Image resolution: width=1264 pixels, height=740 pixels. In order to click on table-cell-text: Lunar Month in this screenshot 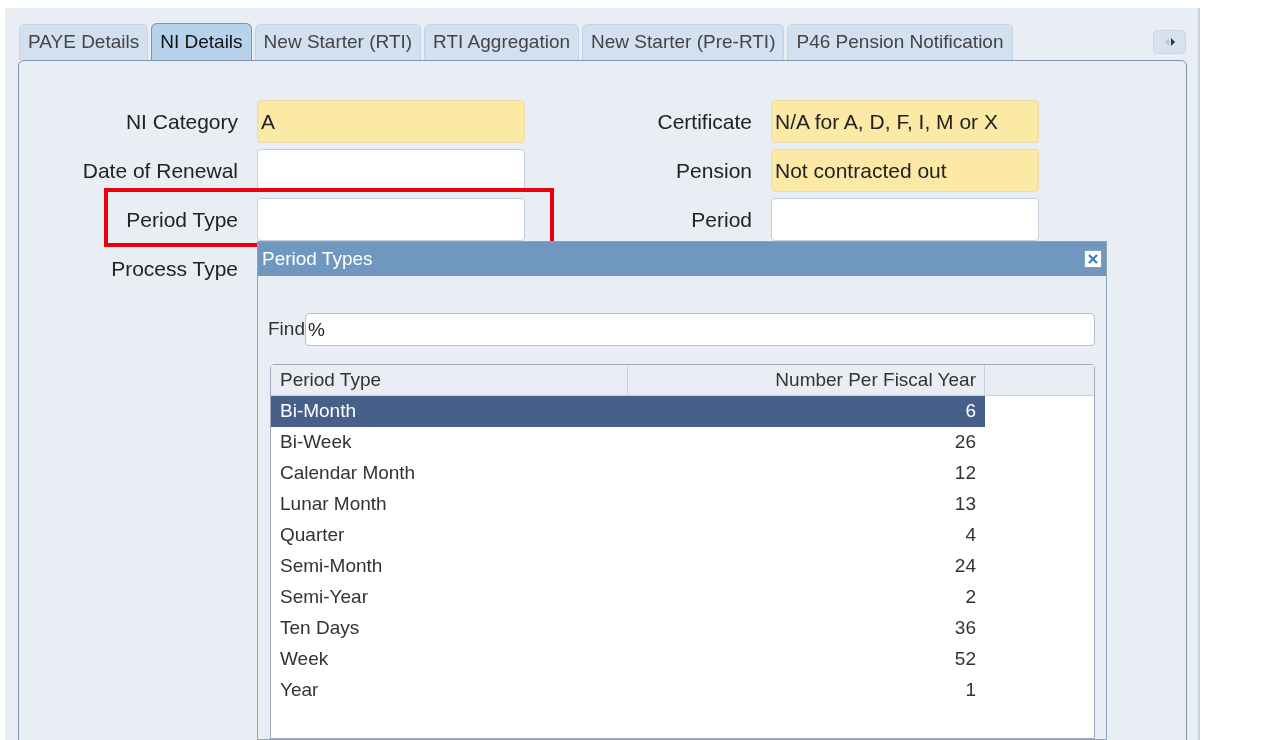, I will do `click(333, 504)`.